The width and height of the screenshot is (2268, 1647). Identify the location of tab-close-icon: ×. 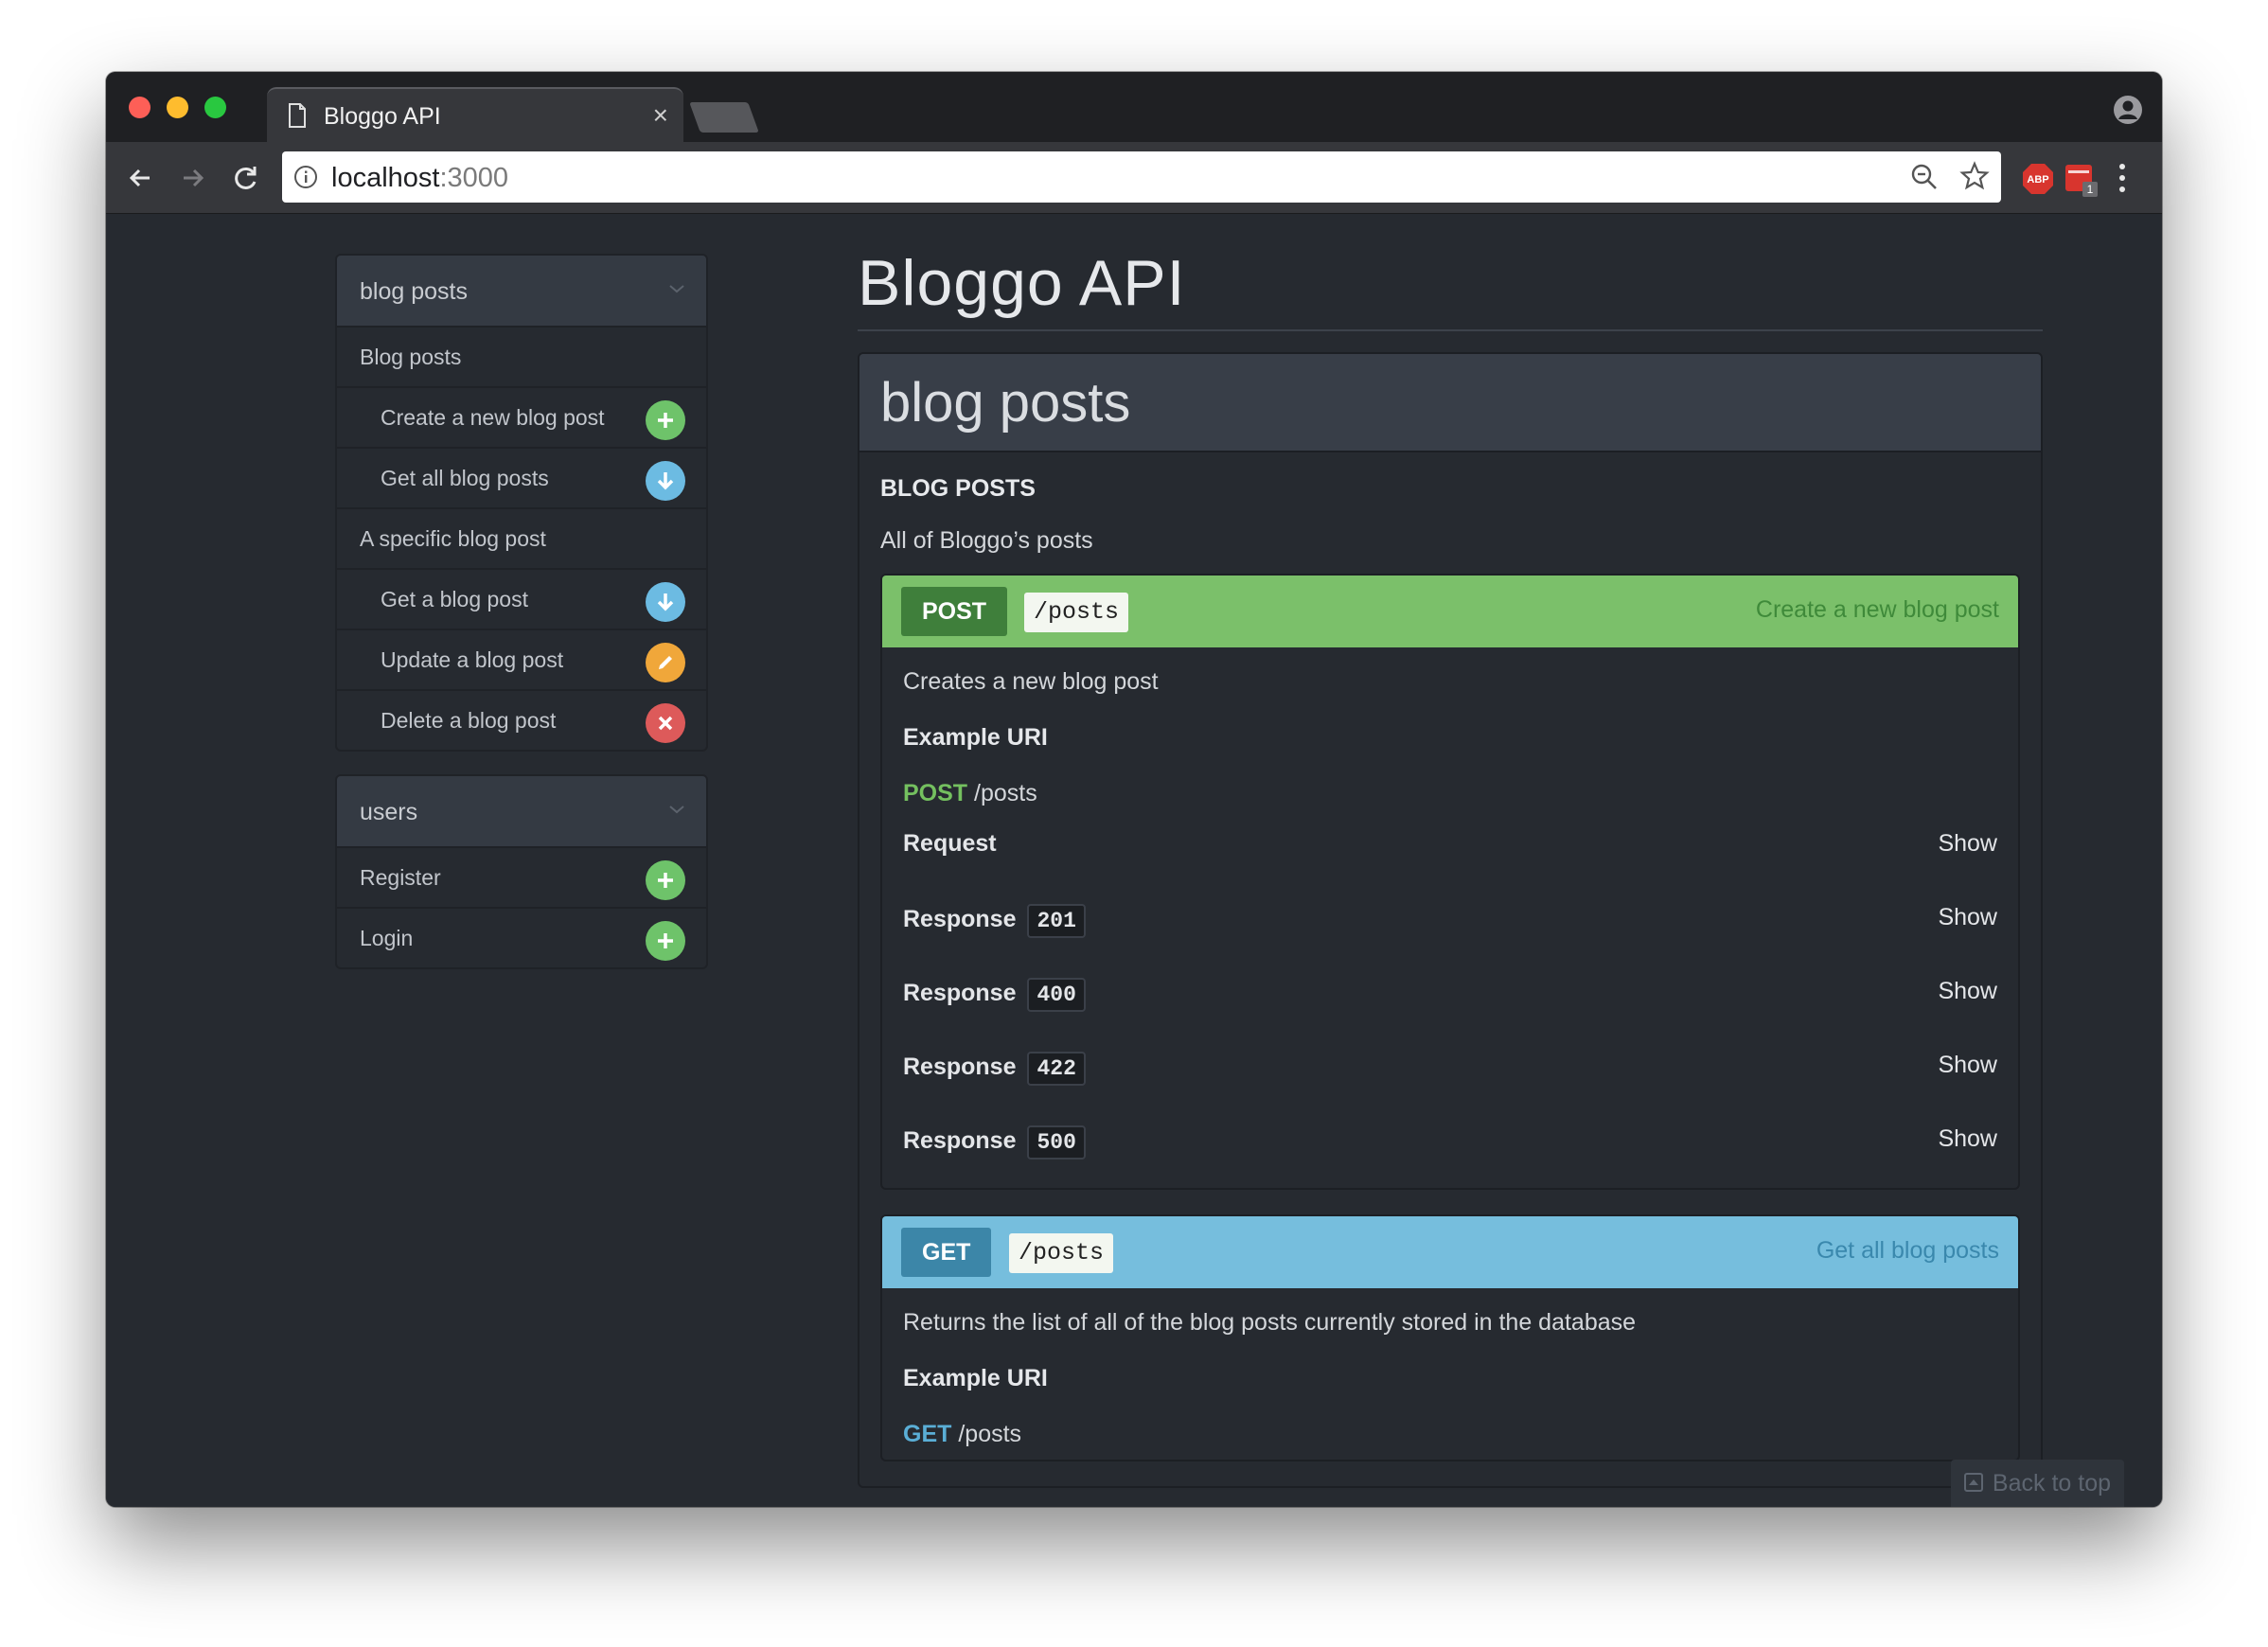
(660, 115).